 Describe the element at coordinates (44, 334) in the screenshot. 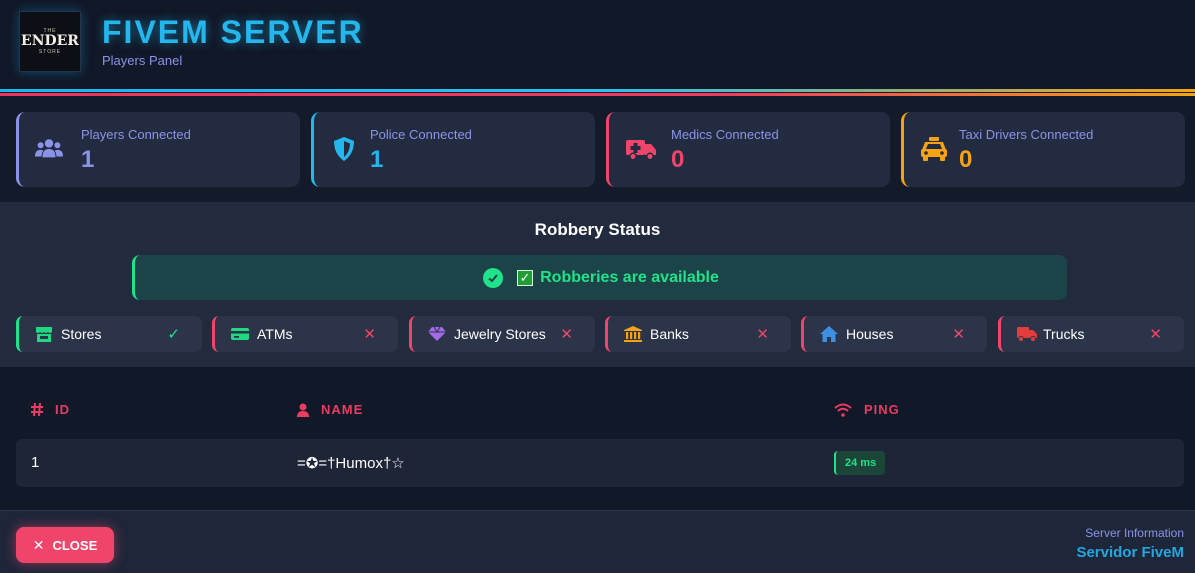

I see `store-icon` at that location.